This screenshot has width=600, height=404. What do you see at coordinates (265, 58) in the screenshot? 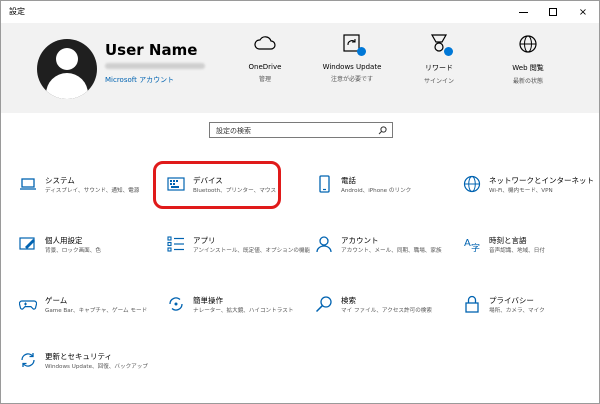
I see `quick-action-onedrive: OneDrive 管理` at bounding box center [265, 58].